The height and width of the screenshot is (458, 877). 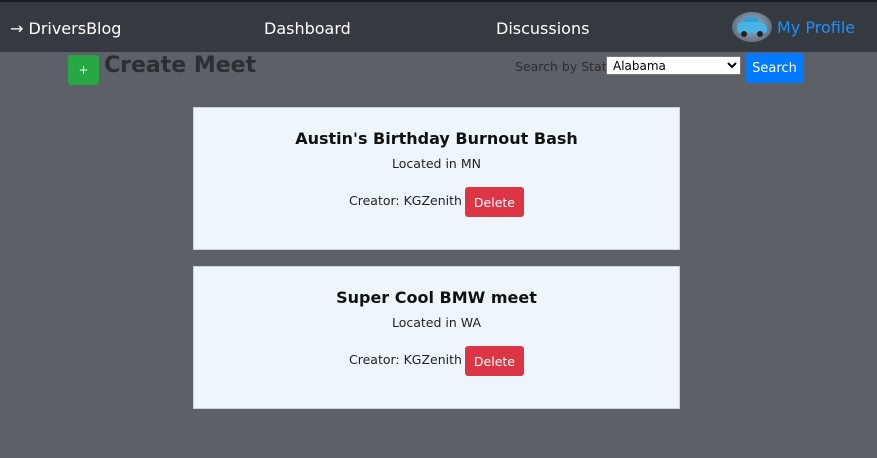 I want to click on page-title: Create Meet, so click(x=180, y=65).